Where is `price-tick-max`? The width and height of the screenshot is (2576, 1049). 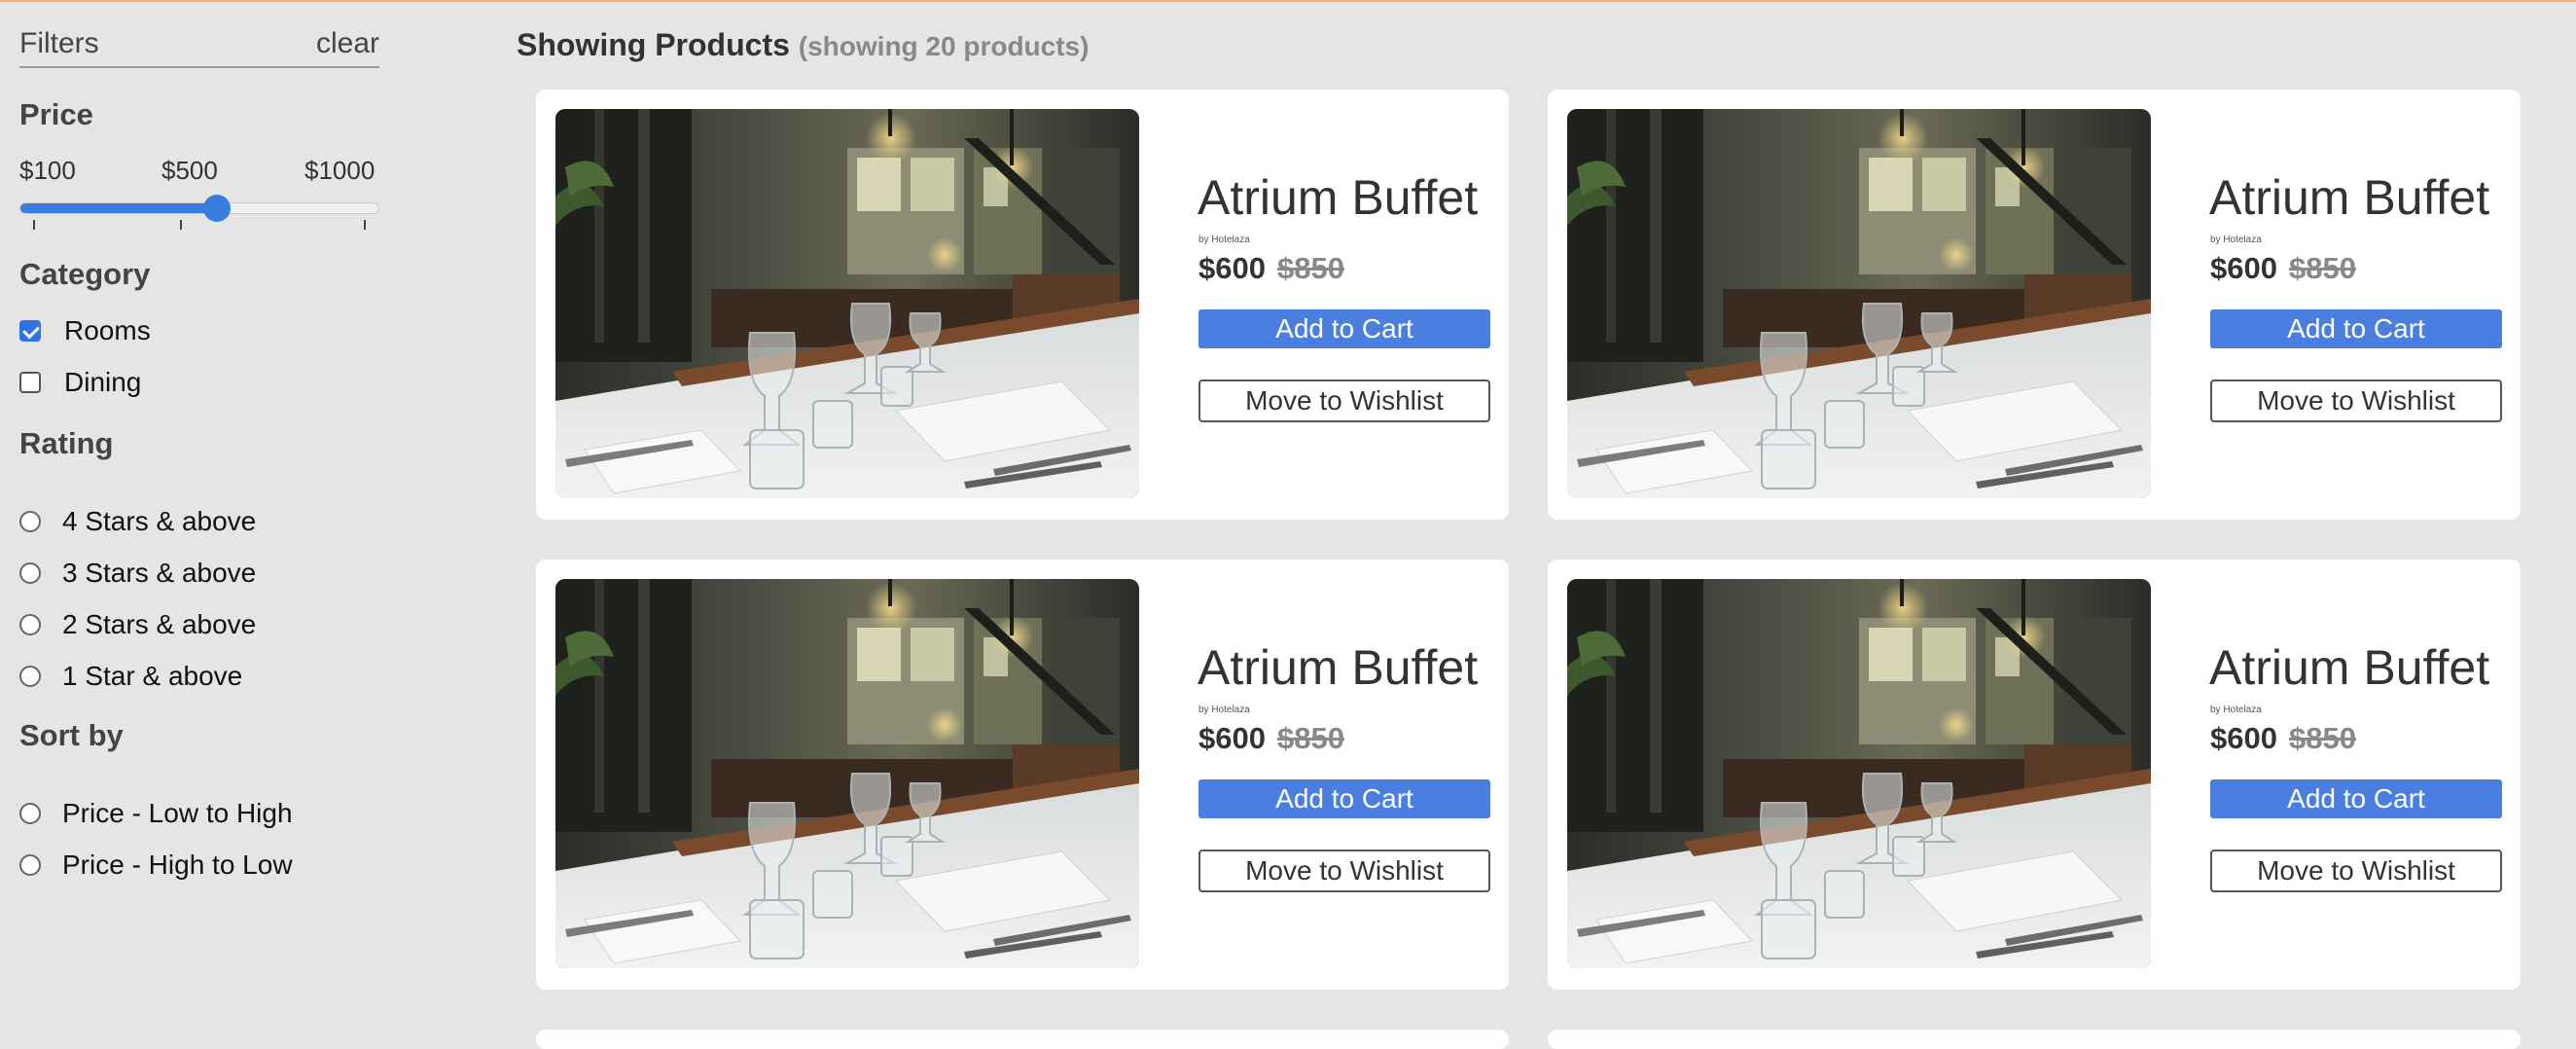 price-tick-max is located at coordinates (365, 225).